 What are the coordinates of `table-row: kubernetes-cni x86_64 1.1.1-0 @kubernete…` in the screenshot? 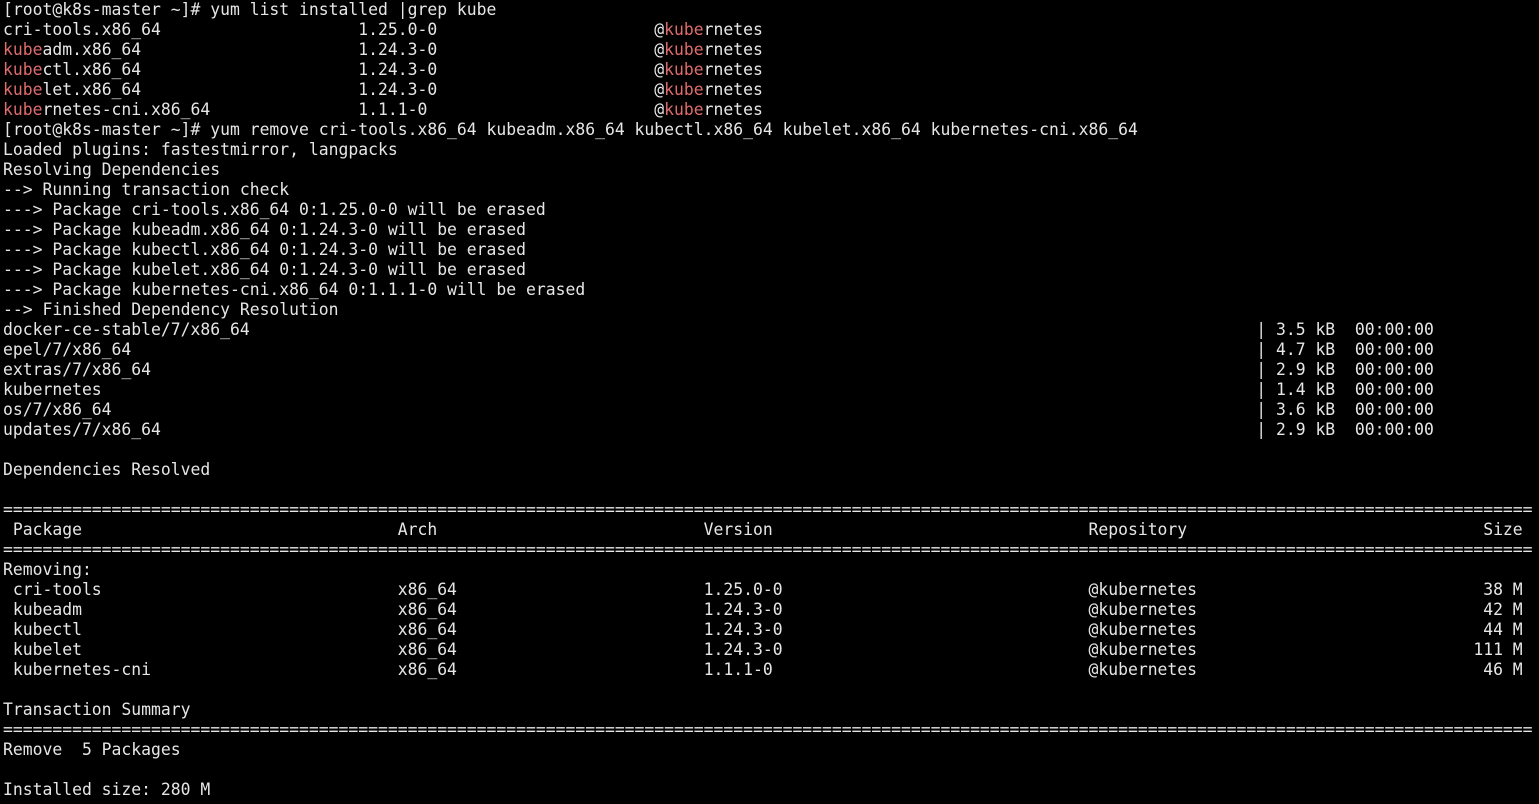 It's located at (763, 669).